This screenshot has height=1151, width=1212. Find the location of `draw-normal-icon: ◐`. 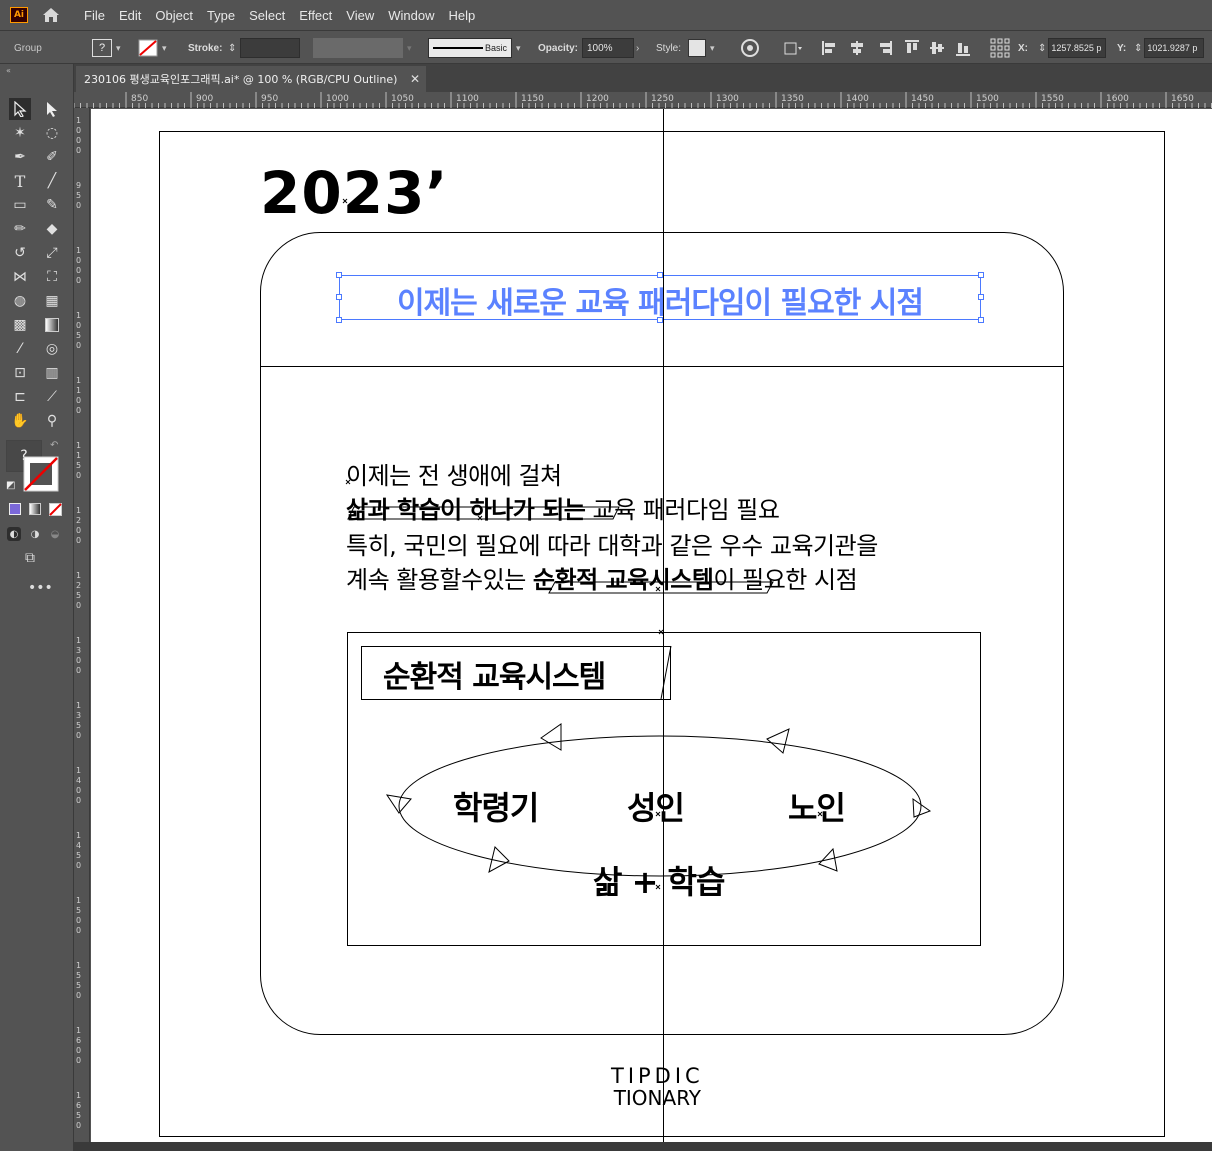

draw-normal-icon: ◐ is located at coordinates (14, 534).